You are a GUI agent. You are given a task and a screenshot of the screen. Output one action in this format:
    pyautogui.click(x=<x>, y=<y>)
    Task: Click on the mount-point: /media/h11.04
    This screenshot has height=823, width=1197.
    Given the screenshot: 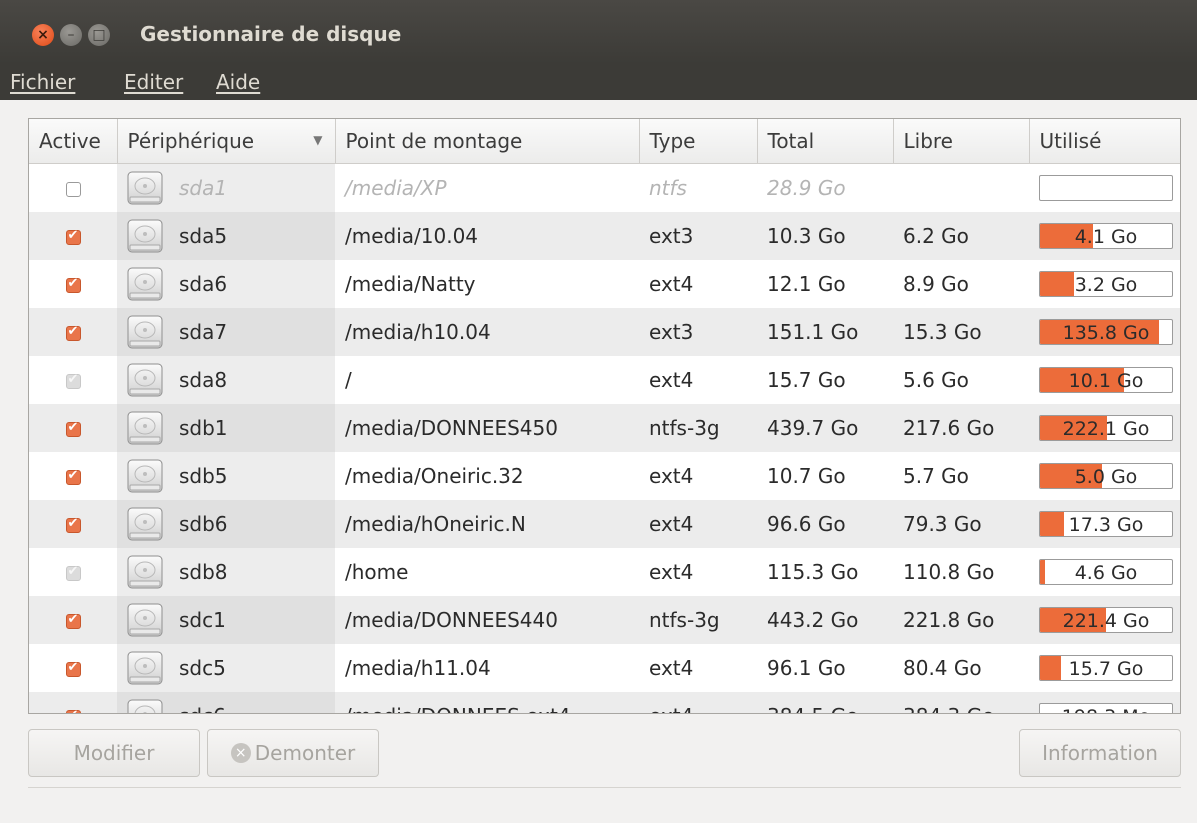 What is the action you would take?
    pyautogui.click(x=418, y=668)
    